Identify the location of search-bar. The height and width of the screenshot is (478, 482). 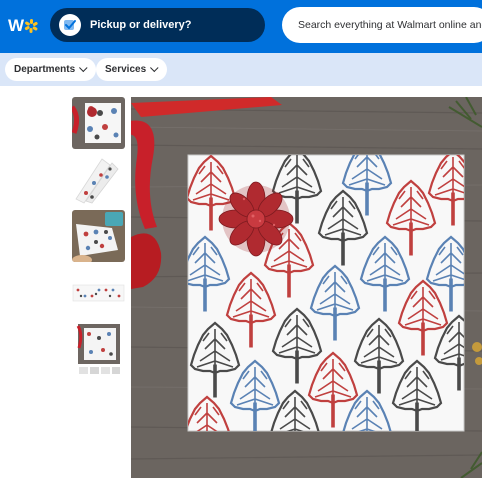
(382, 25).